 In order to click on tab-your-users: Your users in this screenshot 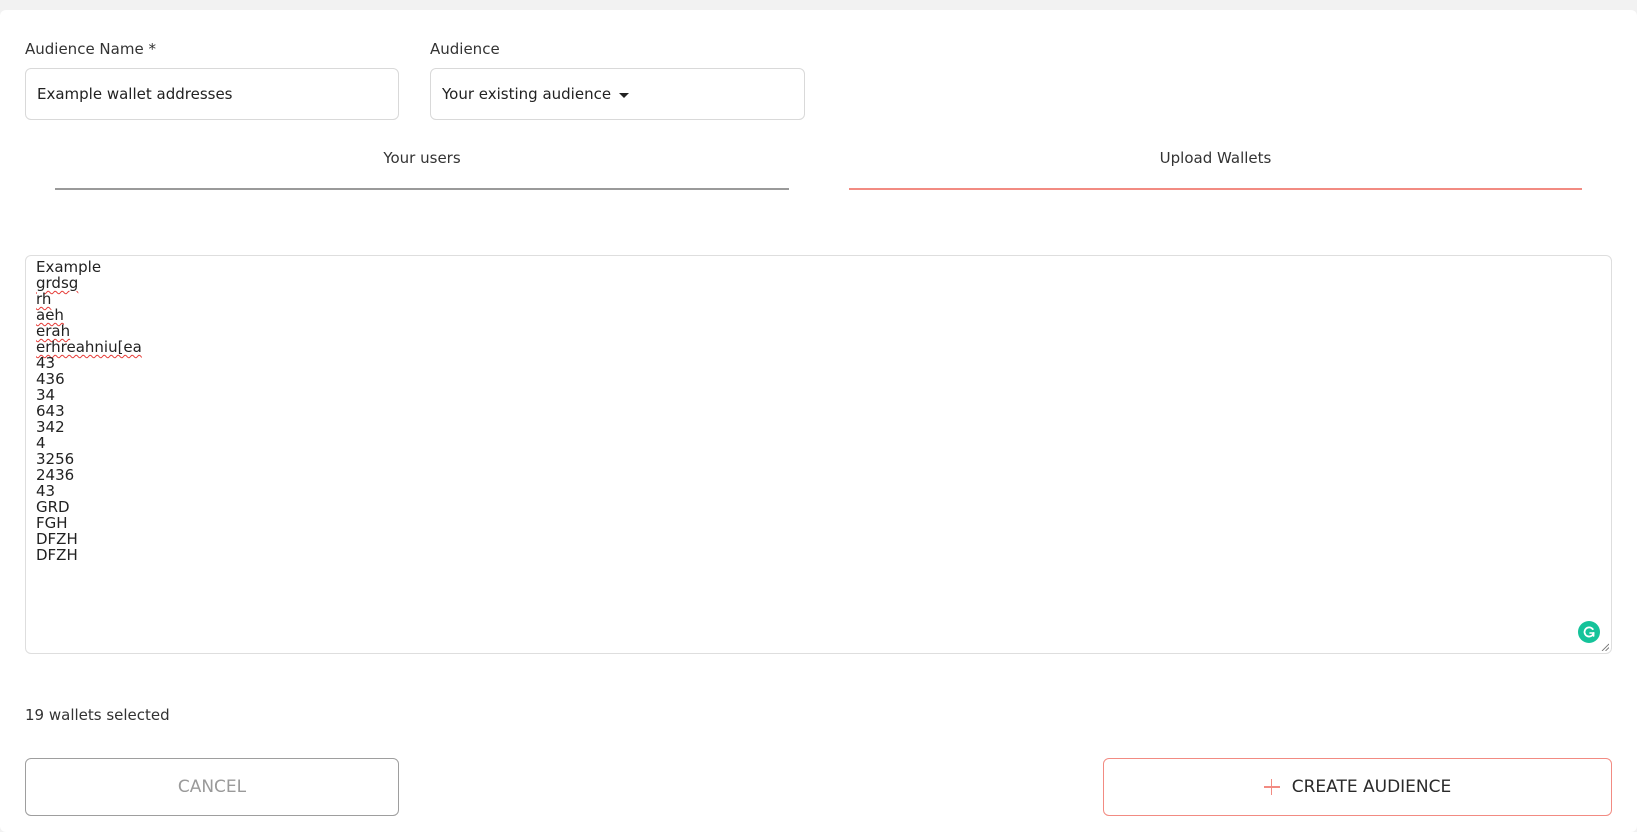, I will do `click(422, 169)`.